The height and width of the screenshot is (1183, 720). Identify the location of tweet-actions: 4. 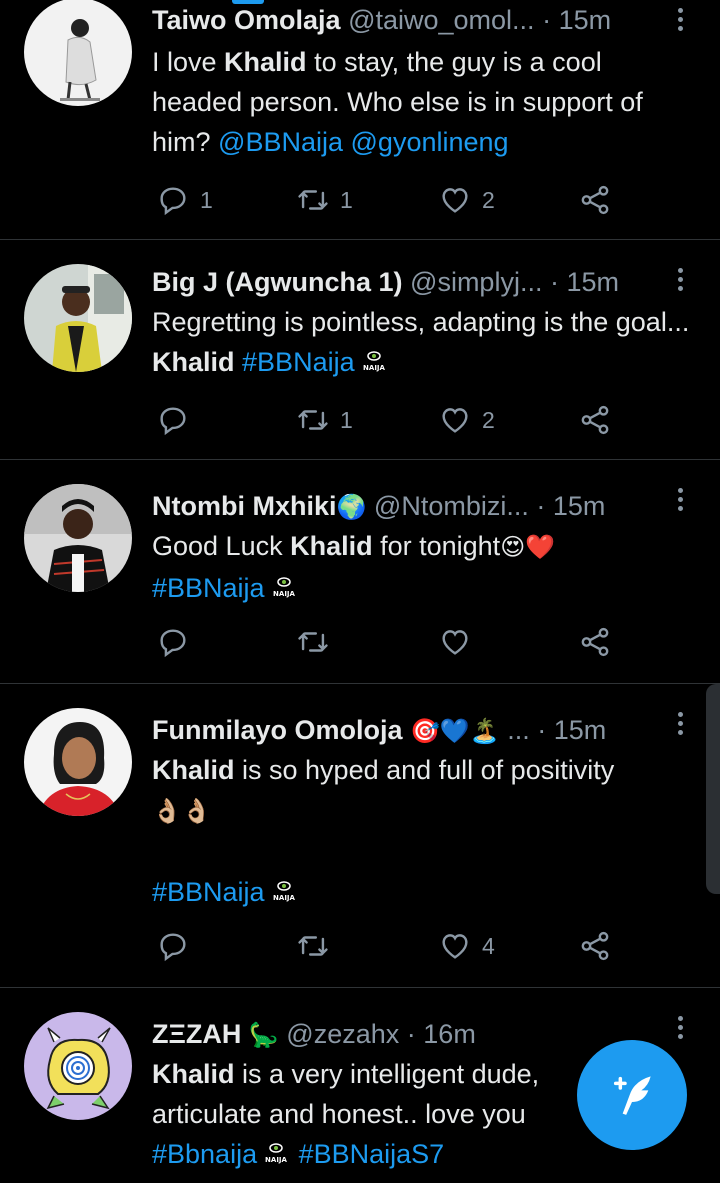
(392, 946).